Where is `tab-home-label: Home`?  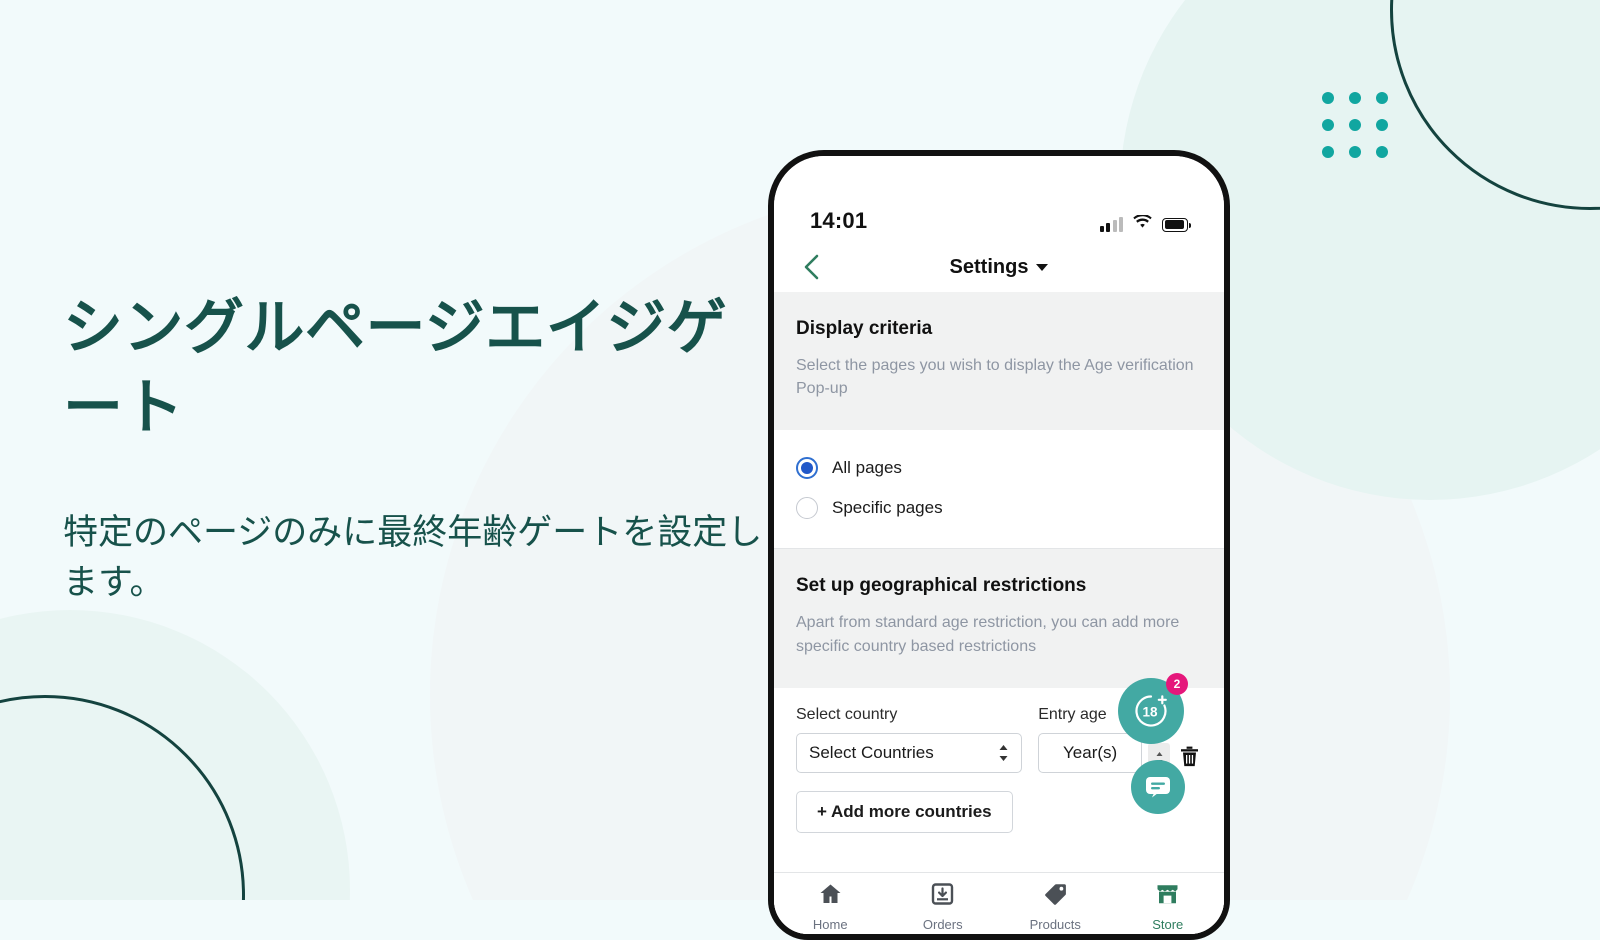
tab-home-label: Home is located at coordinates (830, 924).